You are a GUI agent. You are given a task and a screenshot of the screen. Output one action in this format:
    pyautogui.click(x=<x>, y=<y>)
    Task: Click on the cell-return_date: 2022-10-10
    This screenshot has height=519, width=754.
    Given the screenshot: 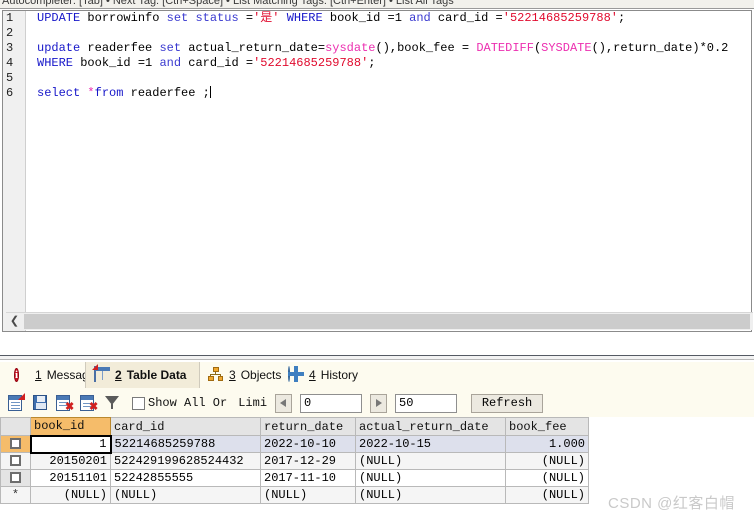 What is the action you would take?
    pyautogui.click(x=308, y=444)
    